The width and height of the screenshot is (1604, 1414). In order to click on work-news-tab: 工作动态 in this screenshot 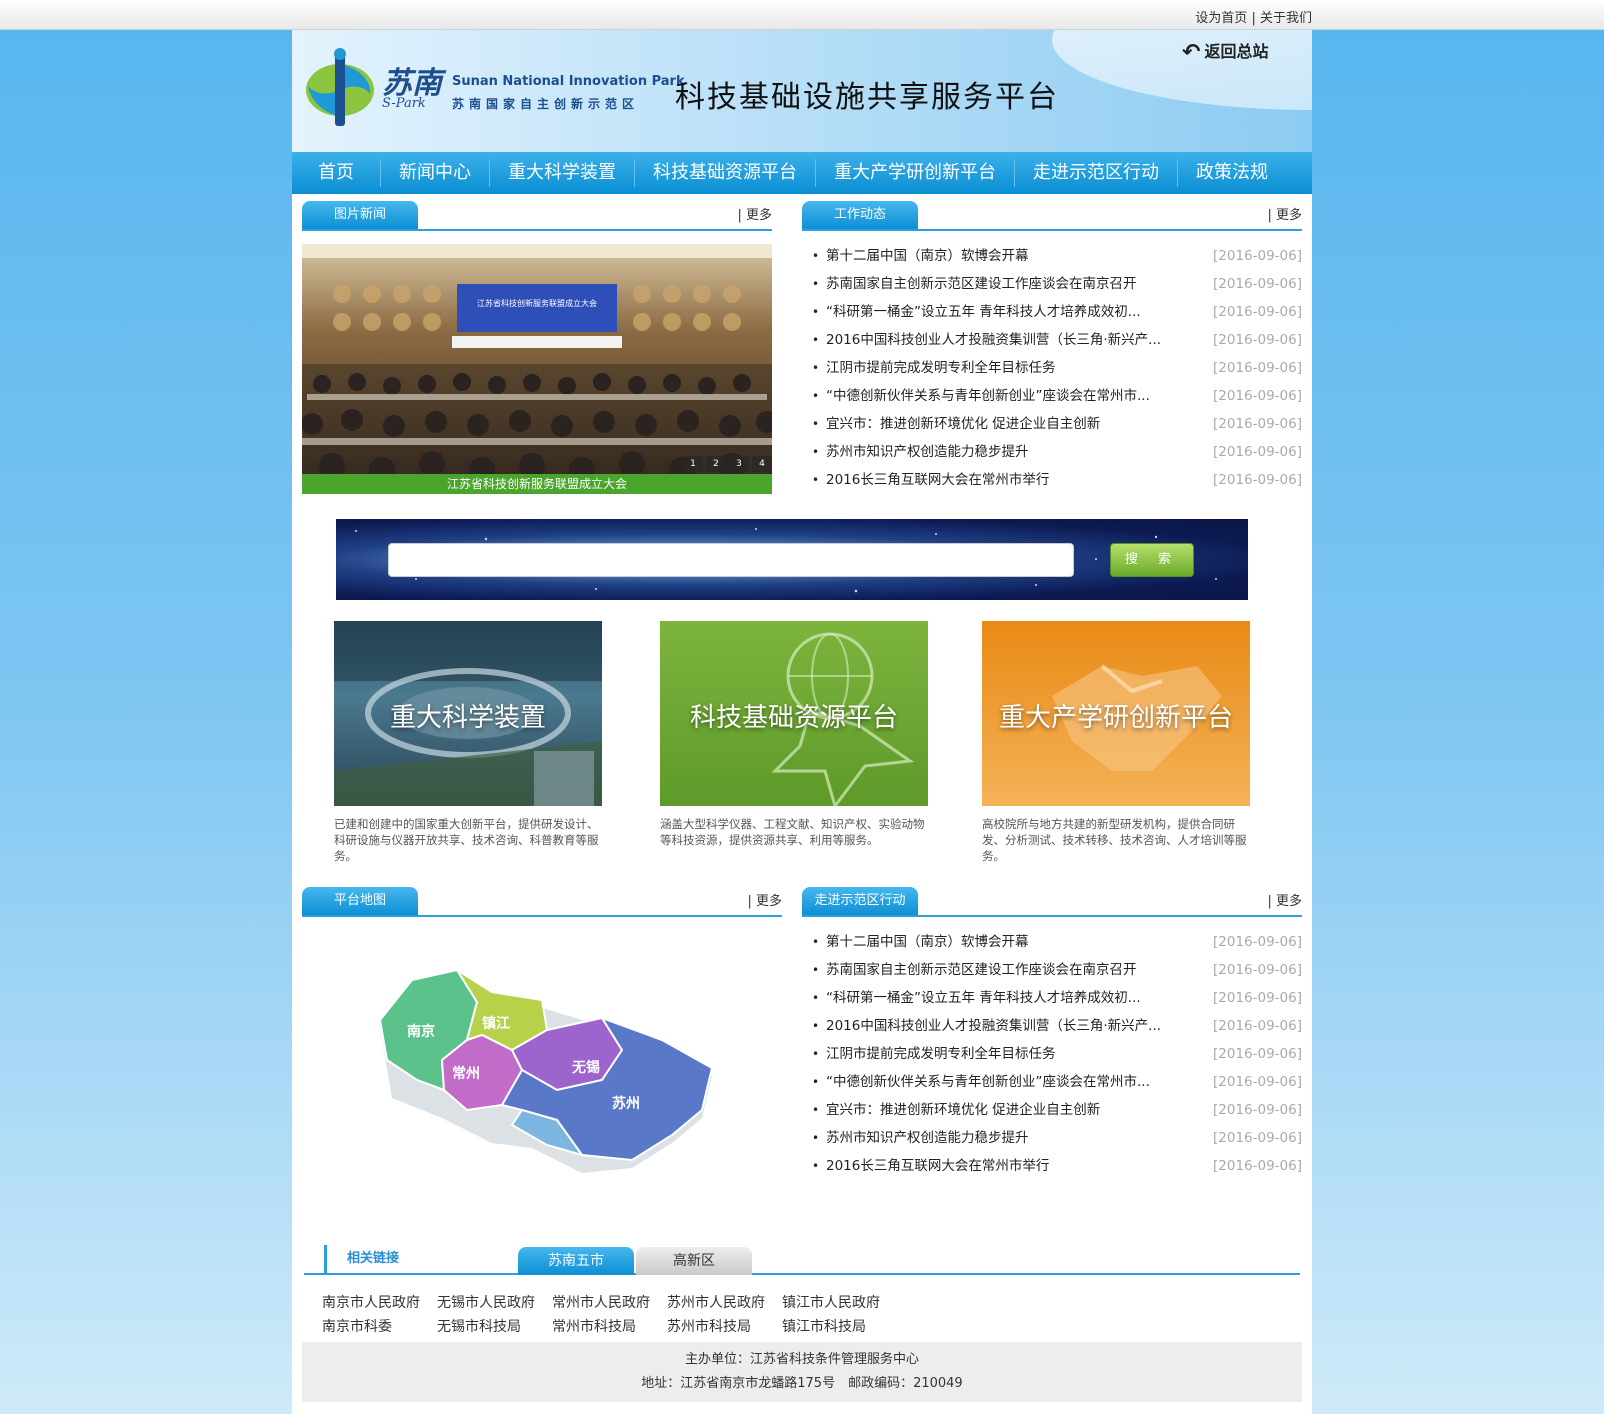, I will do `click(860, 215)`.